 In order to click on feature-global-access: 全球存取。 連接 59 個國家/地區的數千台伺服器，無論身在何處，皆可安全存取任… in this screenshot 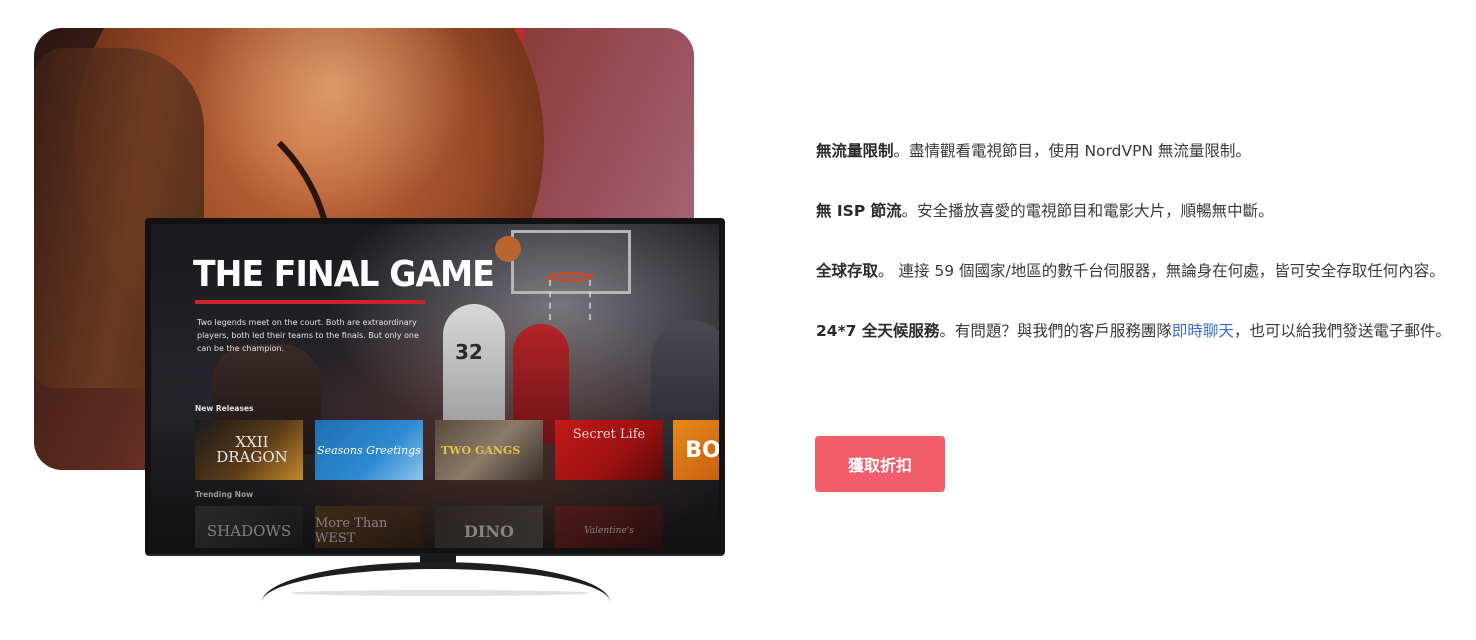, I will do `click(1141, 271)`.